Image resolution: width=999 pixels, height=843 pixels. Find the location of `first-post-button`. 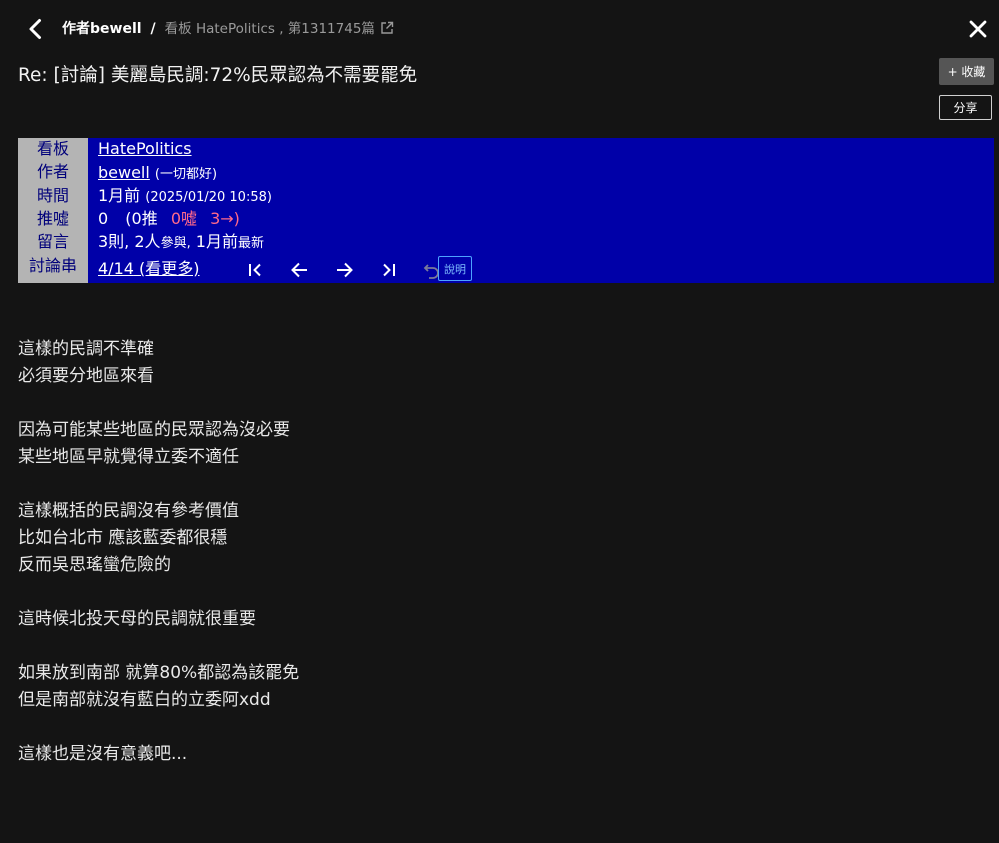

first-post-button is located at coordinates (256, 270).